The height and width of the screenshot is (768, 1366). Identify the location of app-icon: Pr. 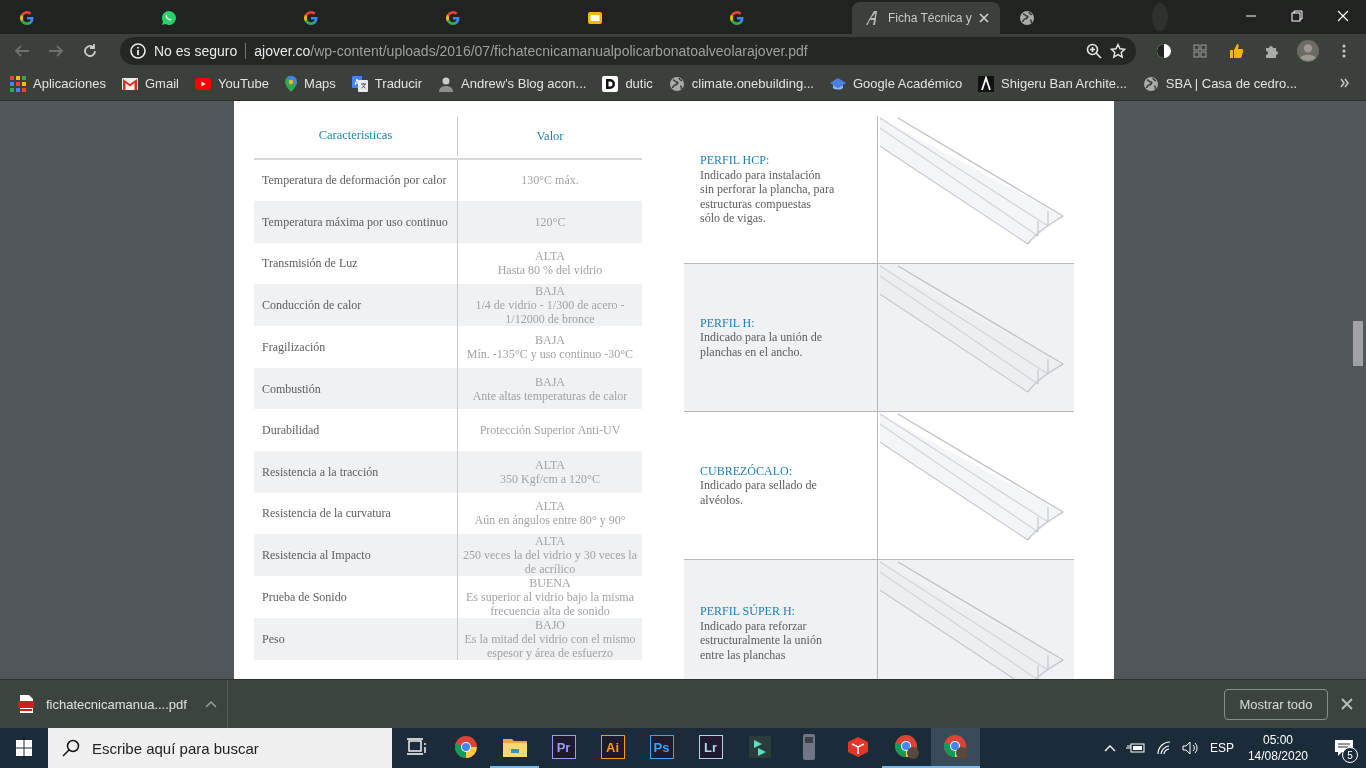
(563, 747).